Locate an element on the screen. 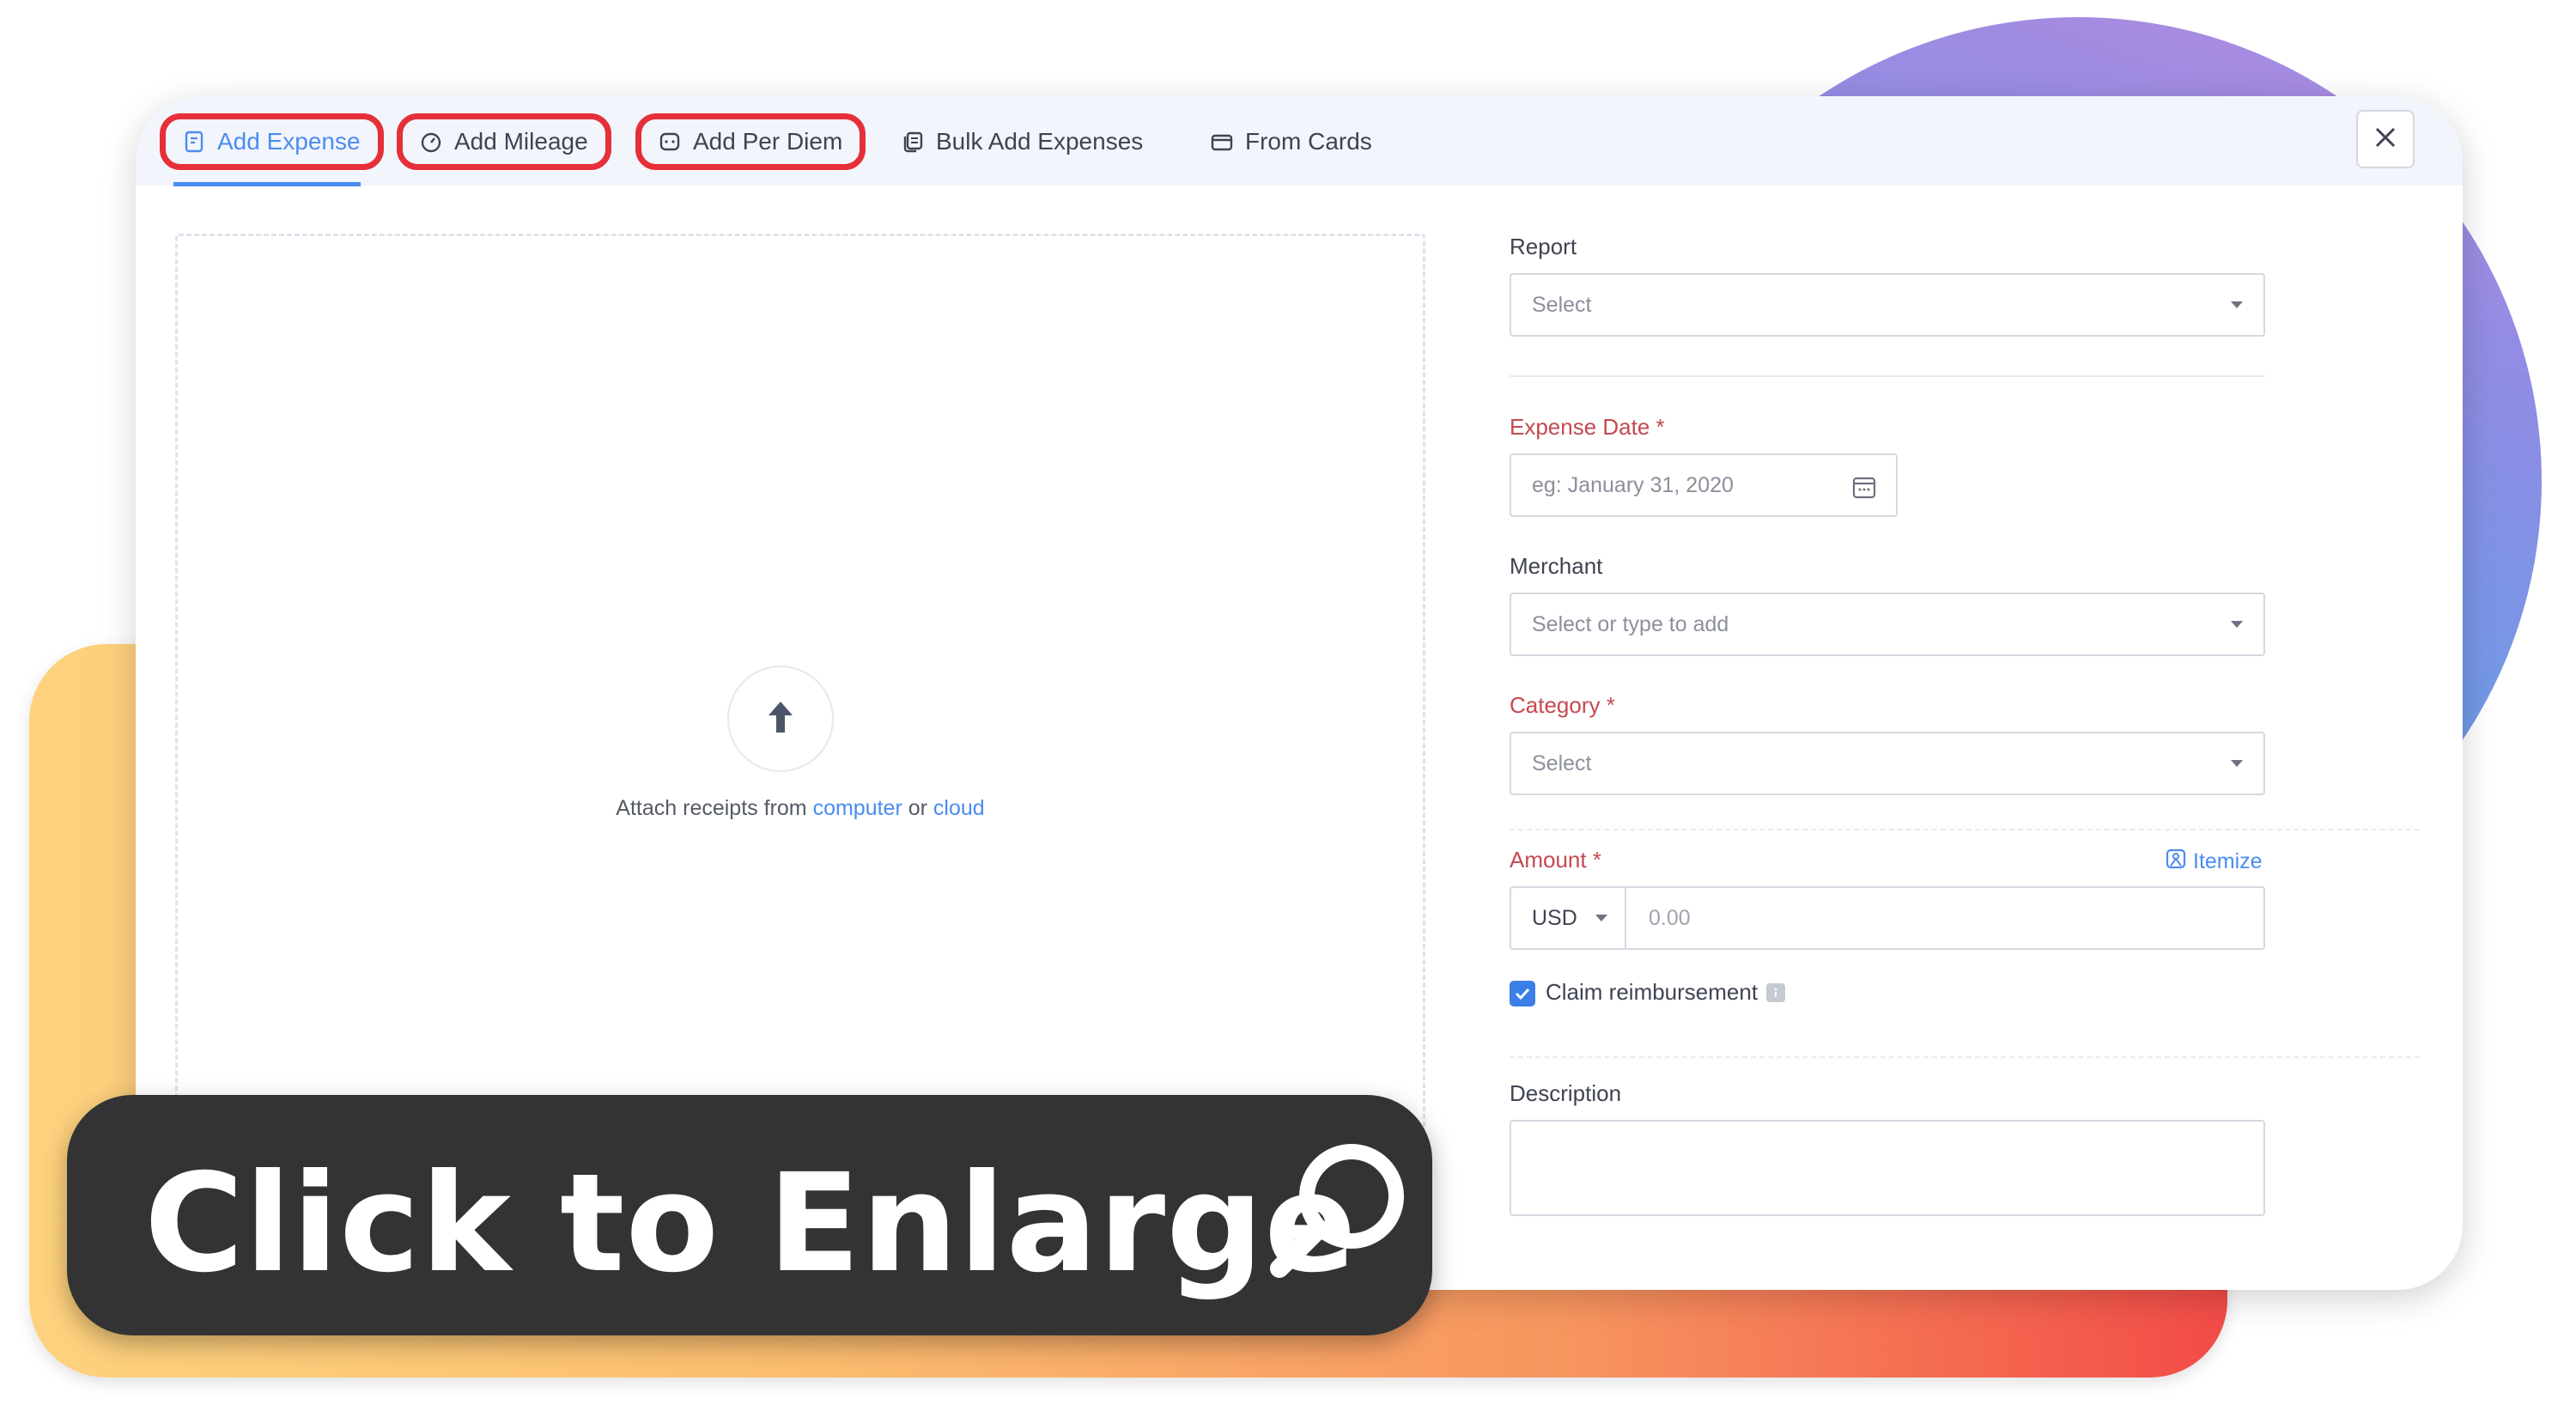  claim-reimbursement-row: Claim reimbursement is located at coordinates (1666, 992).